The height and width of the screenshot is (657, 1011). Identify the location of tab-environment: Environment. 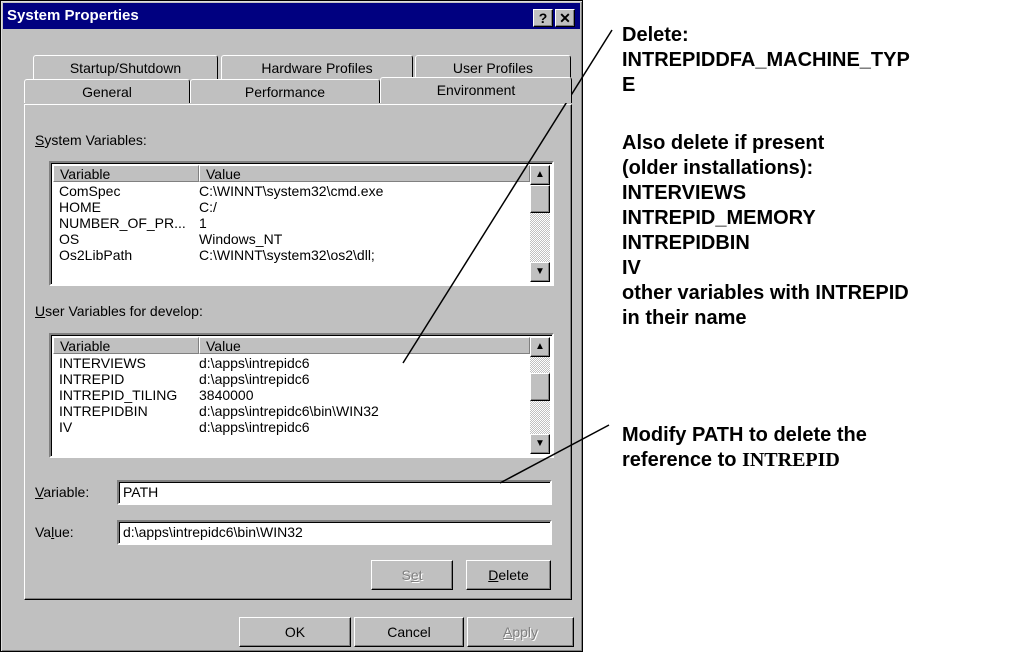
(476, 90).